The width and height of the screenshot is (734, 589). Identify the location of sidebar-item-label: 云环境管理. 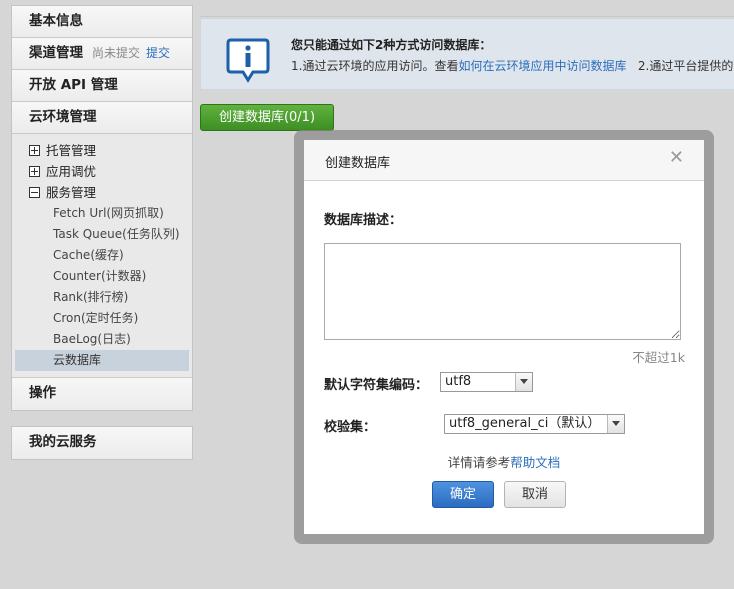
(63, 117).